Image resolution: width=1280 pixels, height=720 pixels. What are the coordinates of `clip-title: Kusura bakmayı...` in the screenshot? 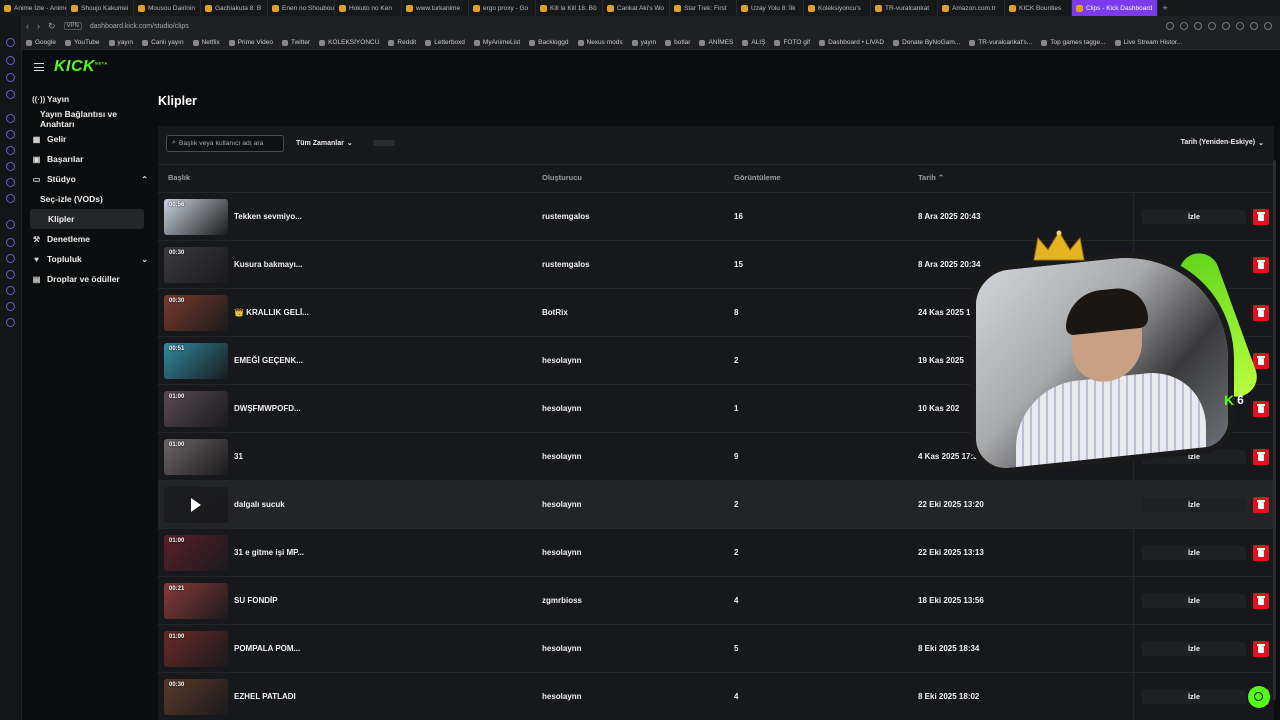 It's located at (268, 264).